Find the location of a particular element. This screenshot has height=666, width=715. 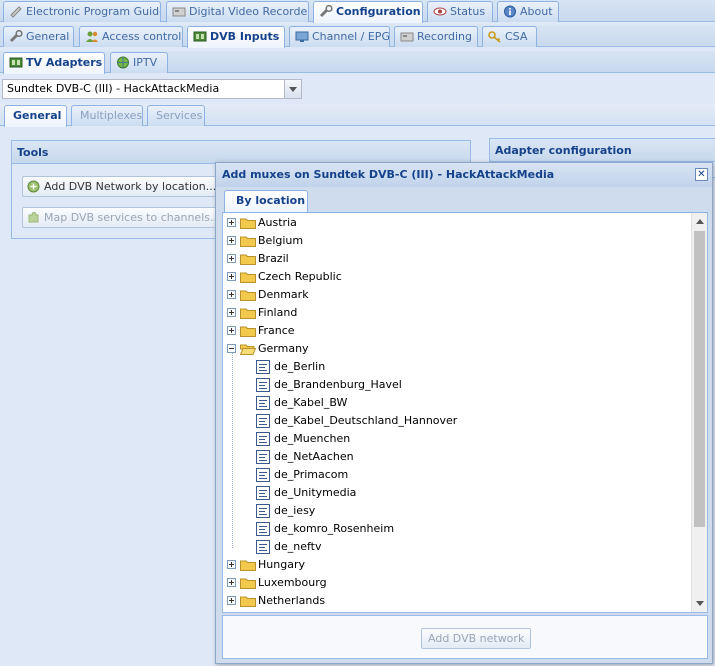

tree-node-label: France is located at coordinates (276, 330).